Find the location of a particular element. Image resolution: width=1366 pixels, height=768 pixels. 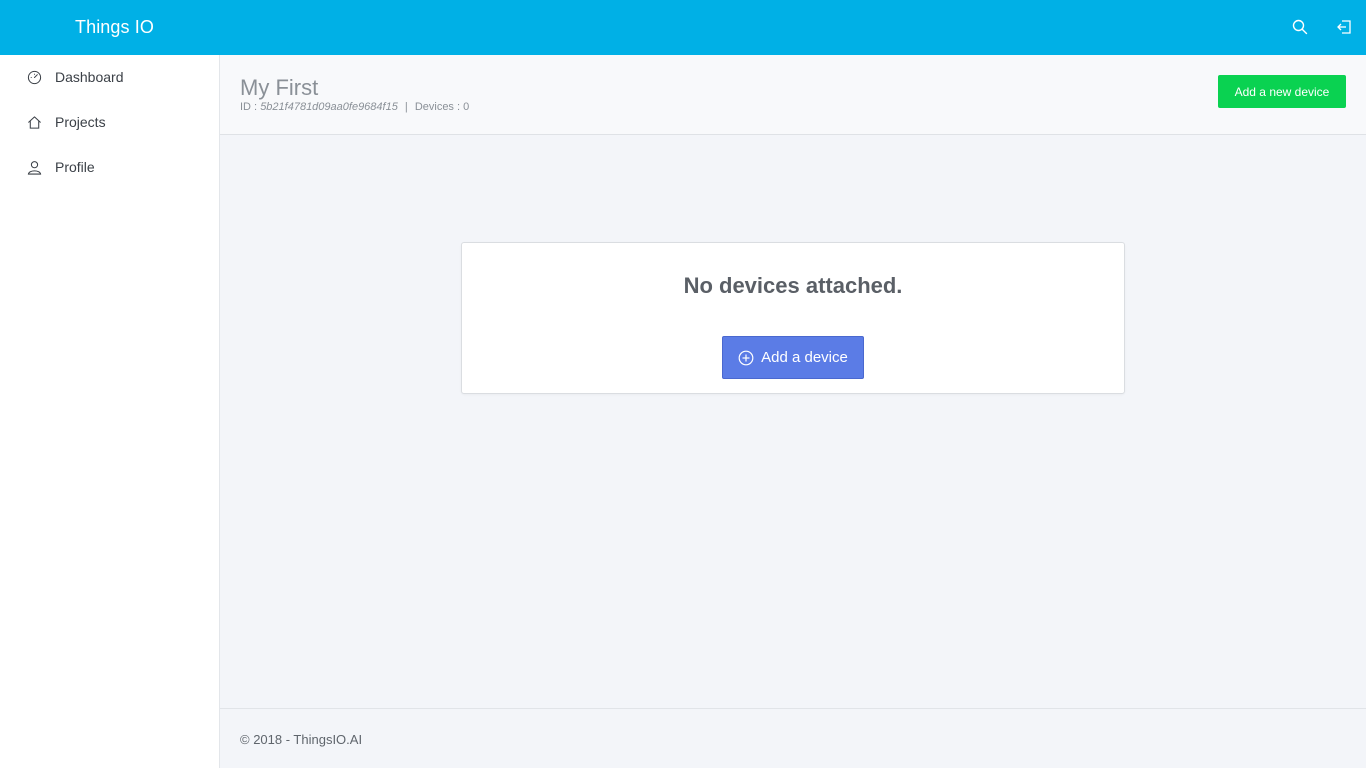

project-id: 5b21f4781d09aa0fe9684f15 is located at coordinates (329, 107).